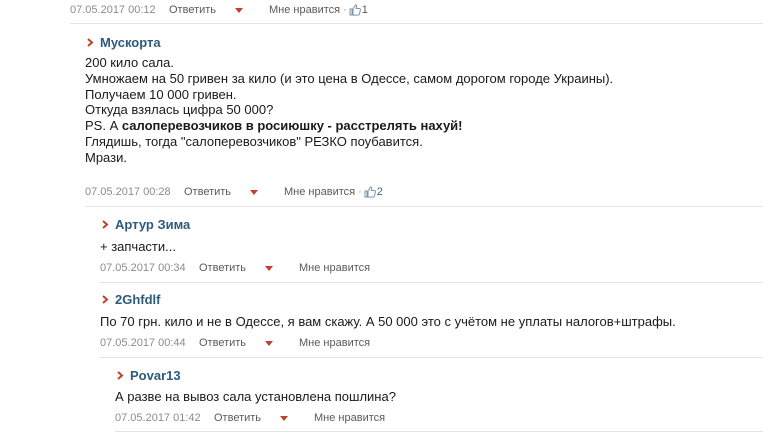 This screenshot has width=776, height=435. Describe the element at coordinates (152, 224) in the screenshot. I see `author-name: Артур Зима` at that location.